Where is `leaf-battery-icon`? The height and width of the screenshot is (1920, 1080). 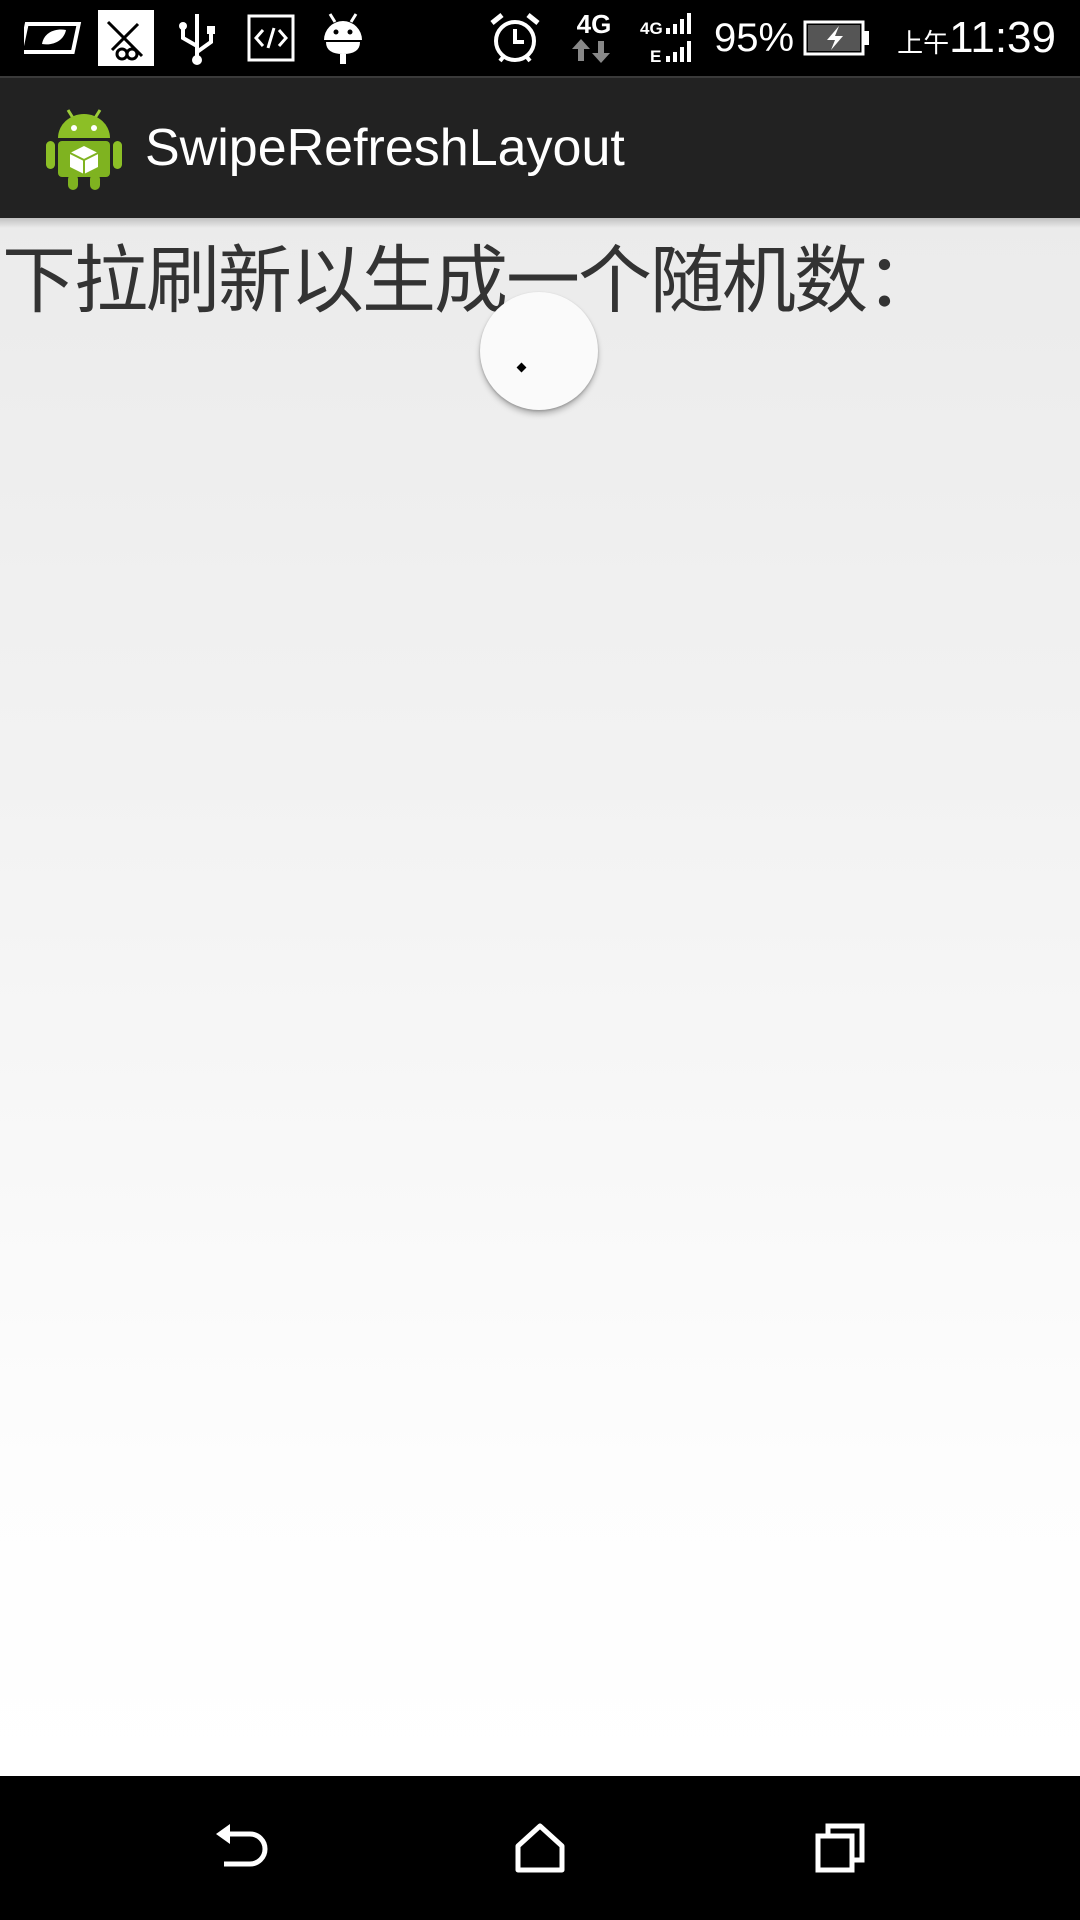 leaf-battery-icon is located at coordinates (55, 38).